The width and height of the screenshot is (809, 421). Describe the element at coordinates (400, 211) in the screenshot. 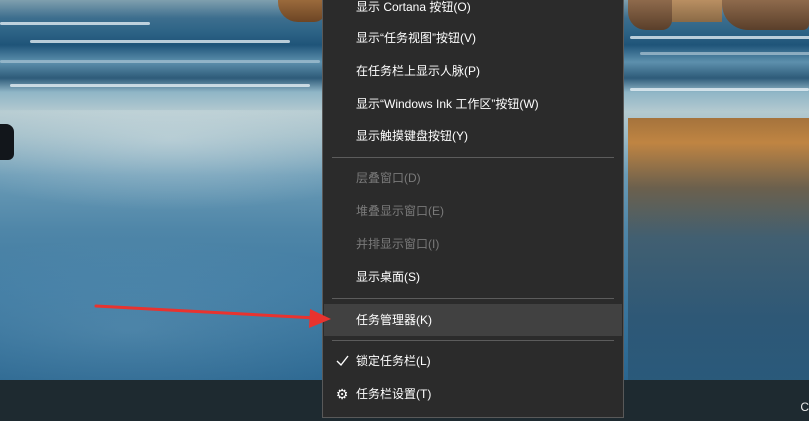

I see `menu-item-label: 堆叠显示窗口(E)` at that location.